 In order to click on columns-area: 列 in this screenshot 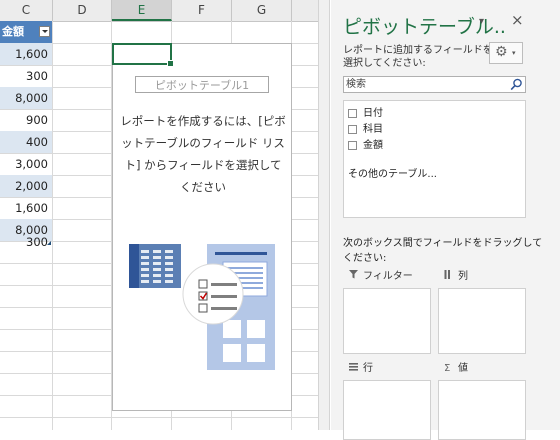, I will do `click(482, 313)`.